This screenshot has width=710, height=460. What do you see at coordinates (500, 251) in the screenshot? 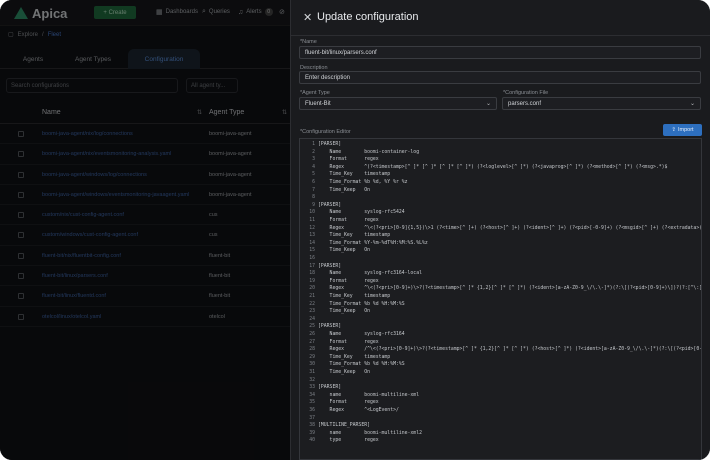
I see `editor-line: 15 Time_Keep On` at bounding box center [500, 251].